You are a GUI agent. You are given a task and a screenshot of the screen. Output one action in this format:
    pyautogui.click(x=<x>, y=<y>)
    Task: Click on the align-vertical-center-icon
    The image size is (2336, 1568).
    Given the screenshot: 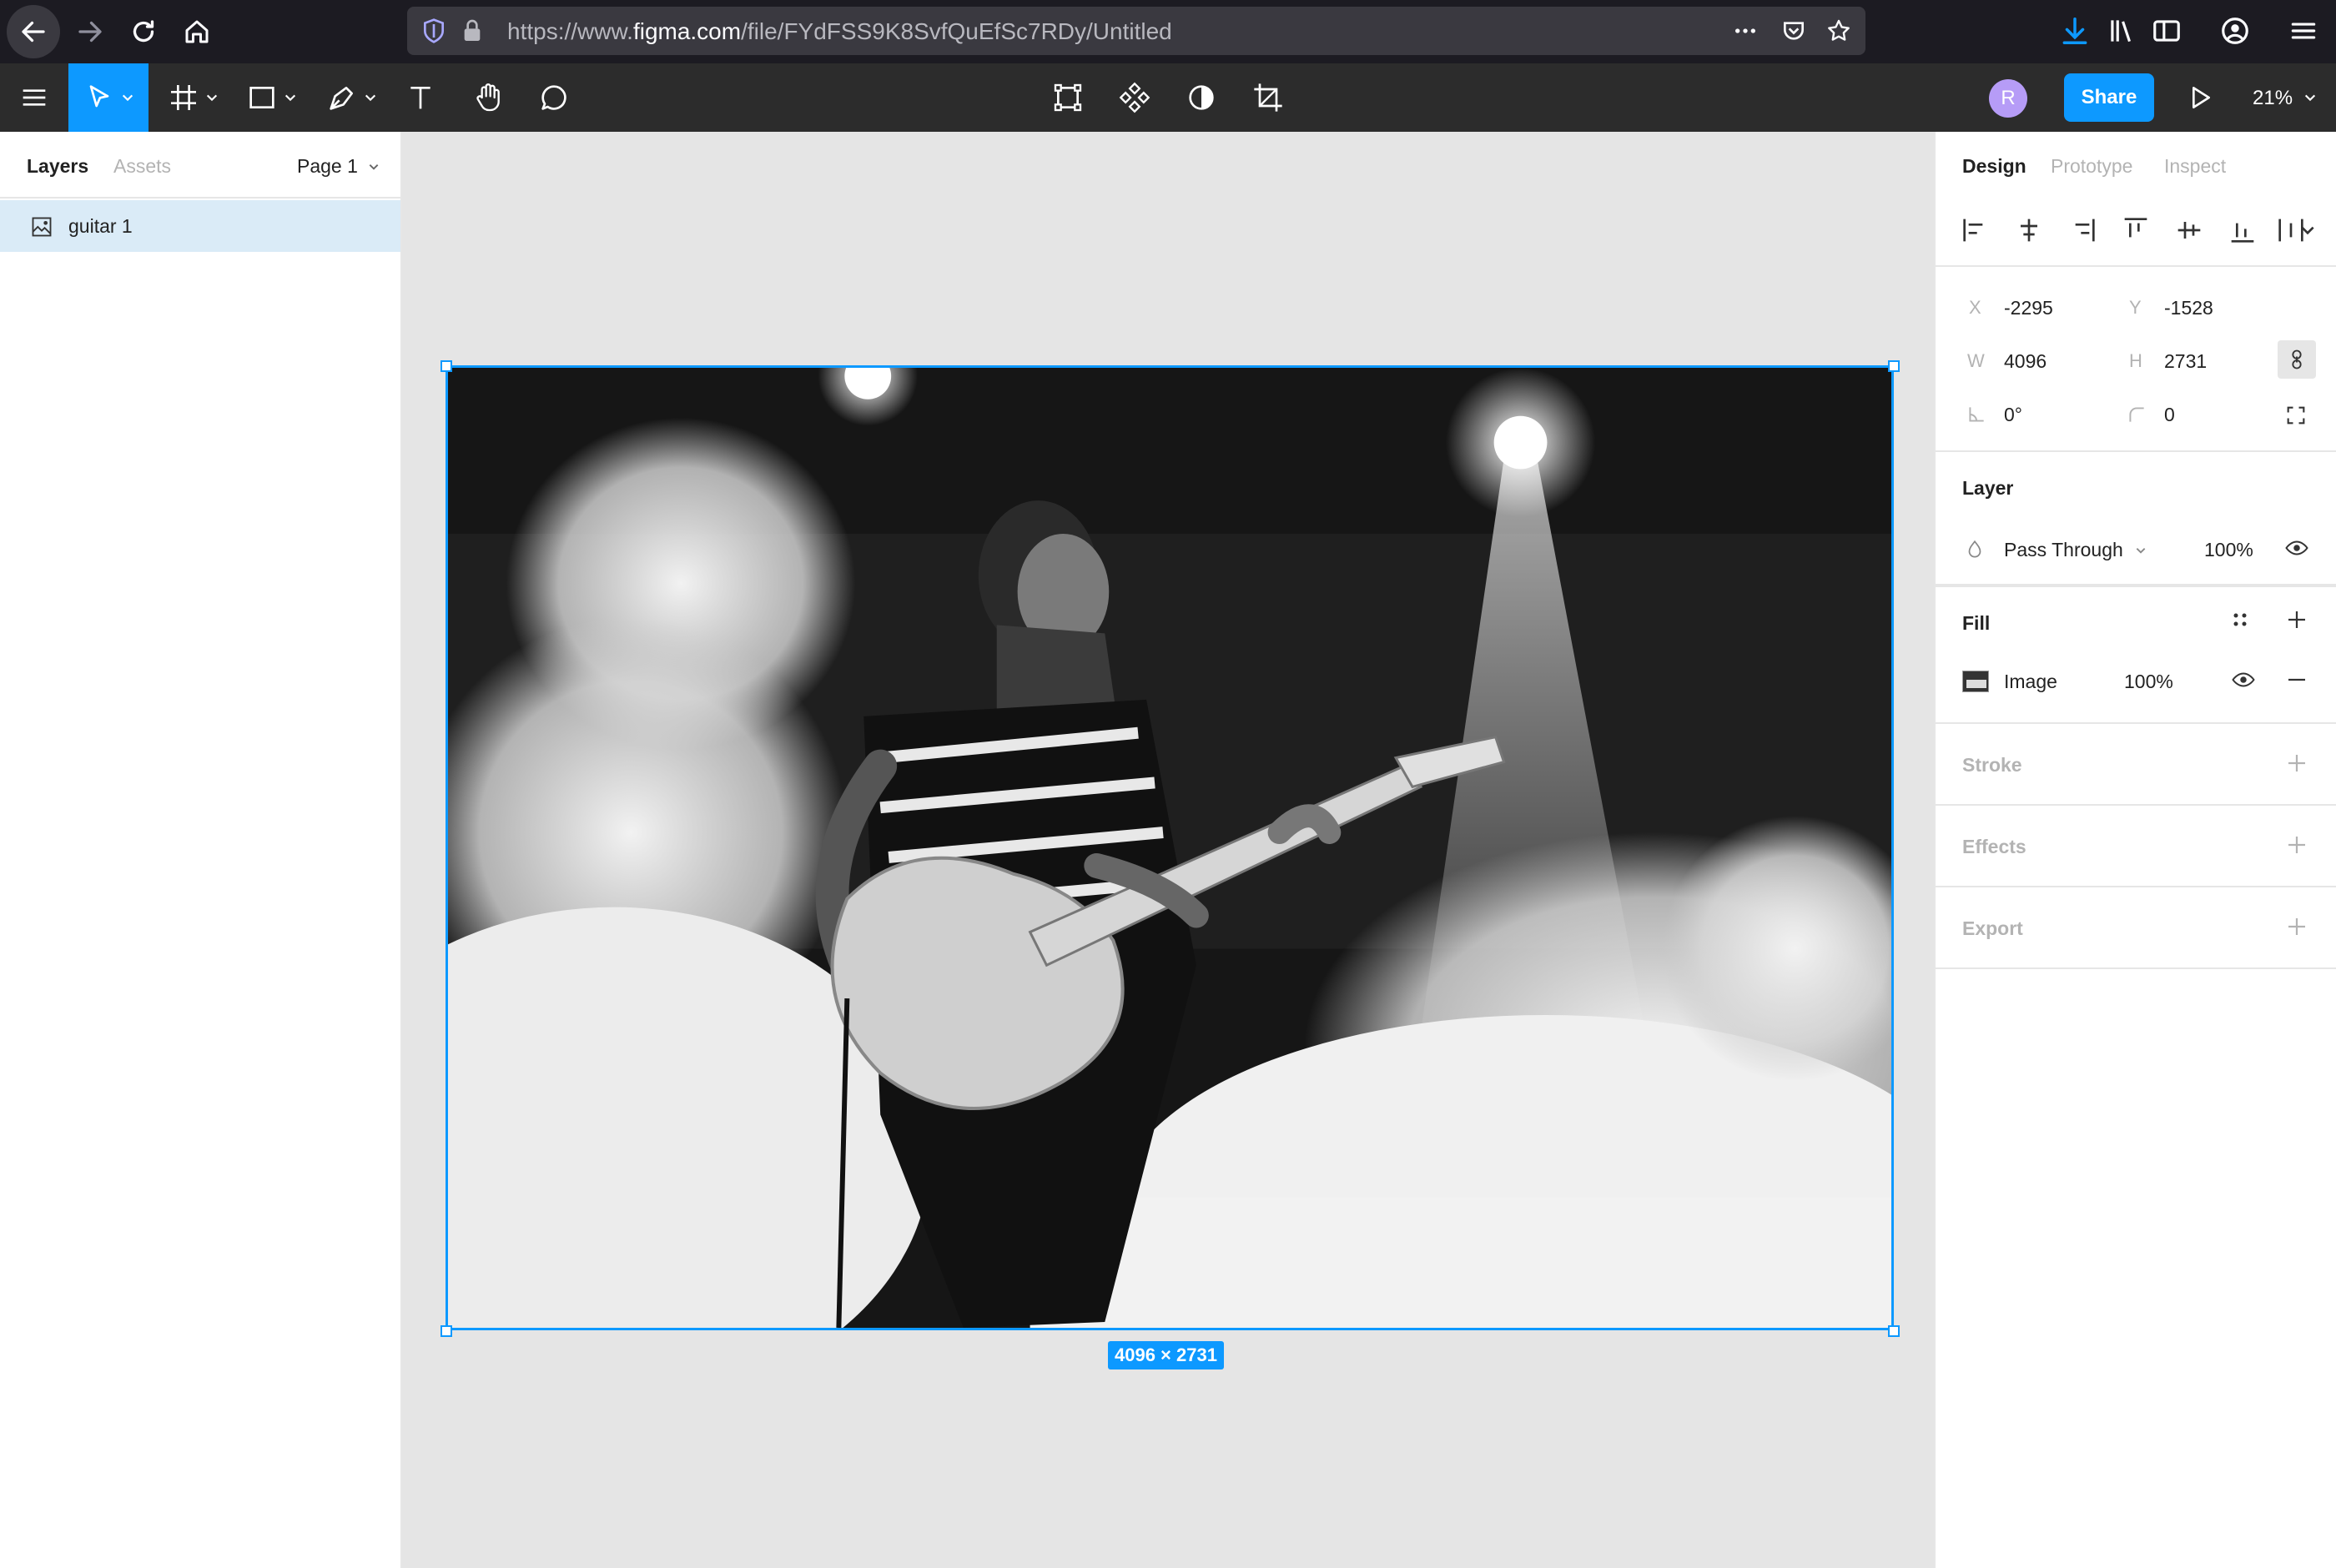 What is the action you would take?
    pyautogui.click(x=2189, y=230)
    